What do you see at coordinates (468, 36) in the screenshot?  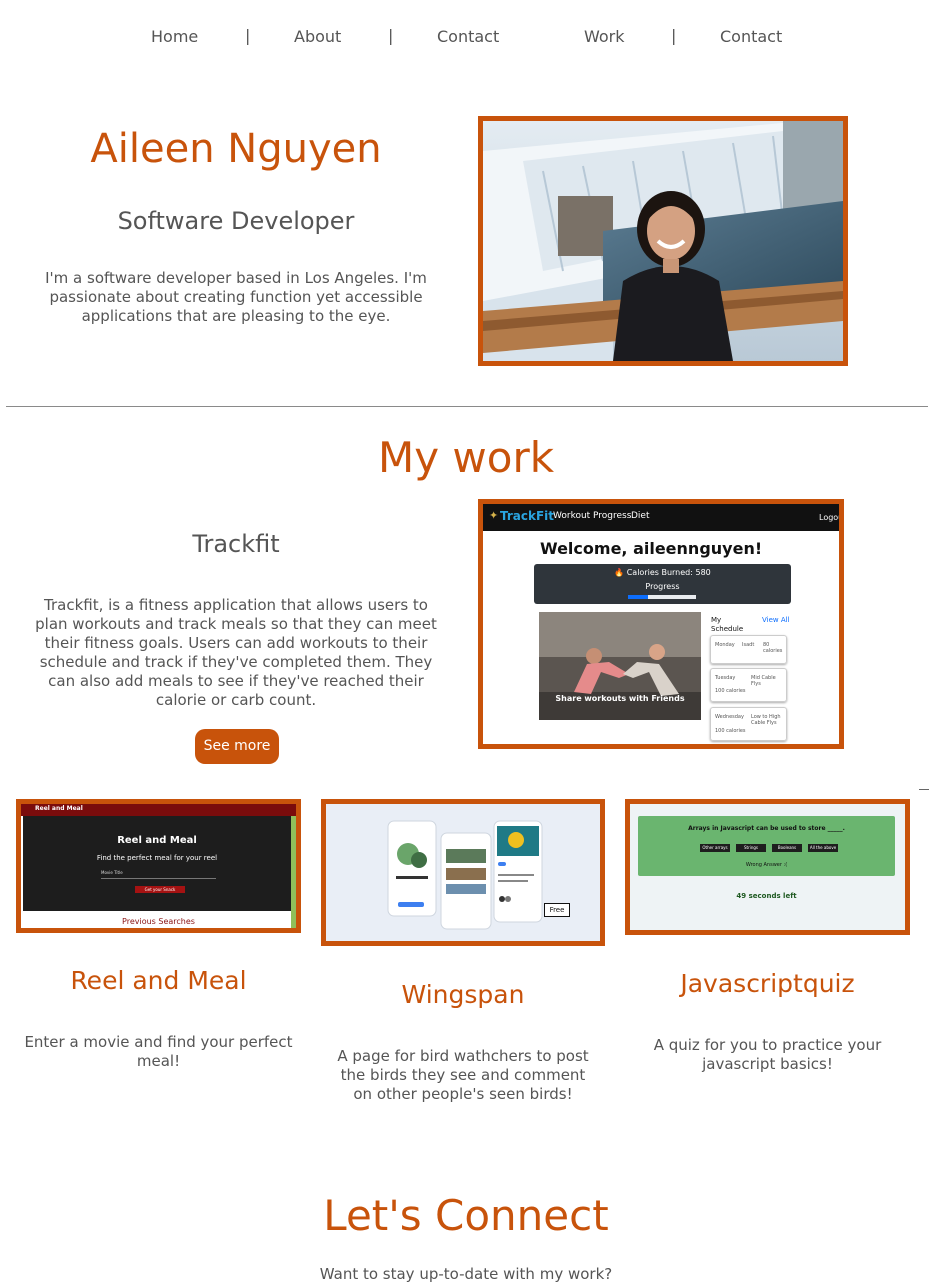 I see `nav-contact-link: Contact` at bounding box center [468, 36].